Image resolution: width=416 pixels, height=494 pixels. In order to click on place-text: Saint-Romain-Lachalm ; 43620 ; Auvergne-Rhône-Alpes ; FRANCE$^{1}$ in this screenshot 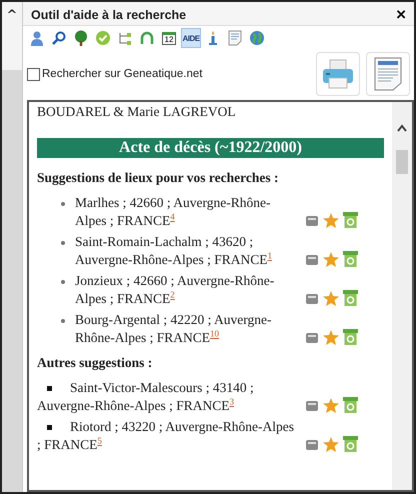, I will do `click(181, 251)`.